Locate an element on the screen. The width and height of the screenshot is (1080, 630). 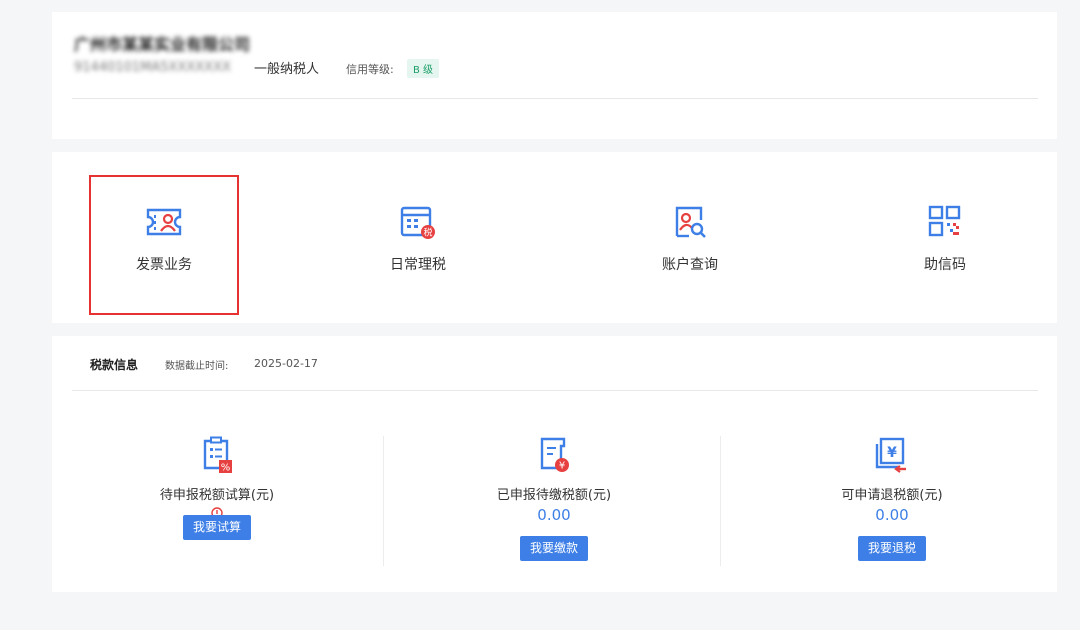
credit-level-label: 信用等级: is located at coordinates (370, 69).